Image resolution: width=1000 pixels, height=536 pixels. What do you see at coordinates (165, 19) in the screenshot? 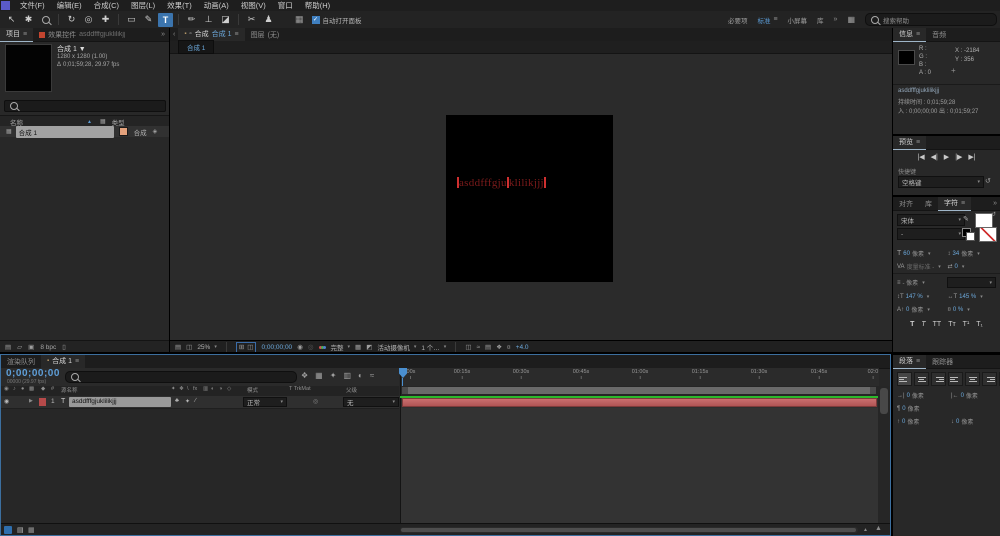
I see `text-tool-icon: T` at bounding box center [165, 19].